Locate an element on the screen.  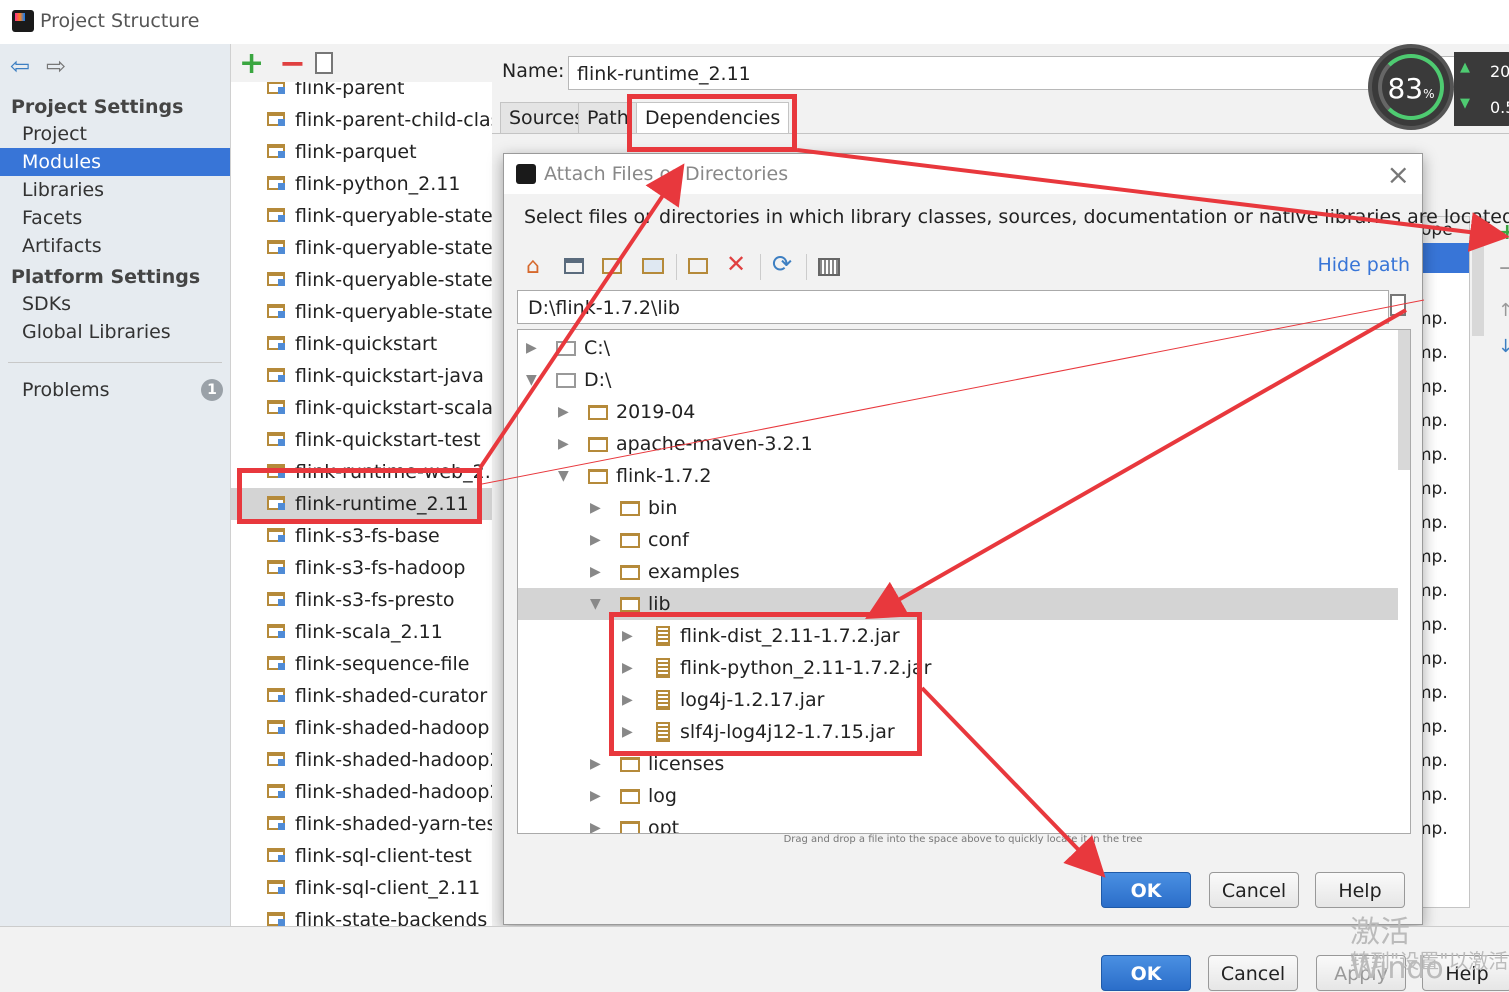
module-item: flink-shaded-yarn-tests is located at coordinates (362, 824).